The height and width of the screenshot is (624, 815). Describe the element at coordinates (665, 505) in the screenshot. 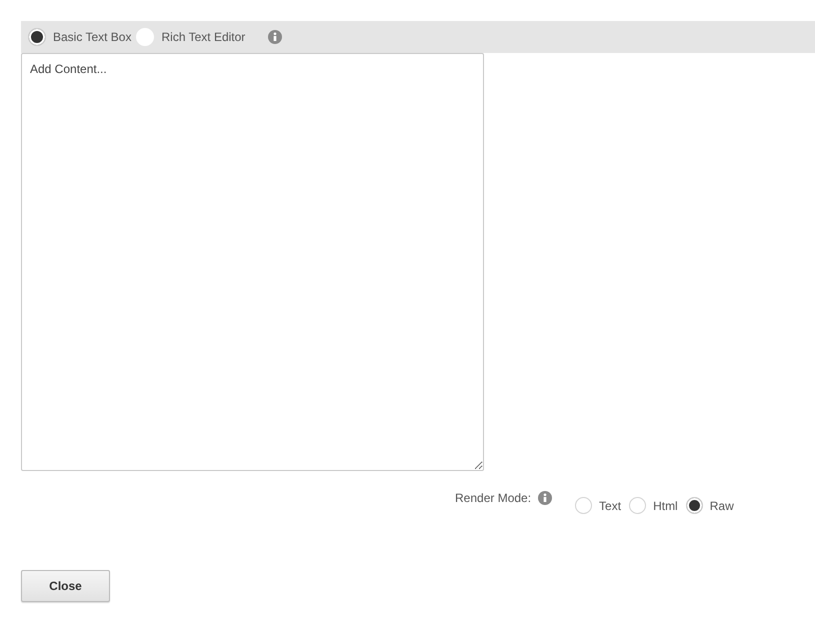

I see `radio-label: Html` at that location.